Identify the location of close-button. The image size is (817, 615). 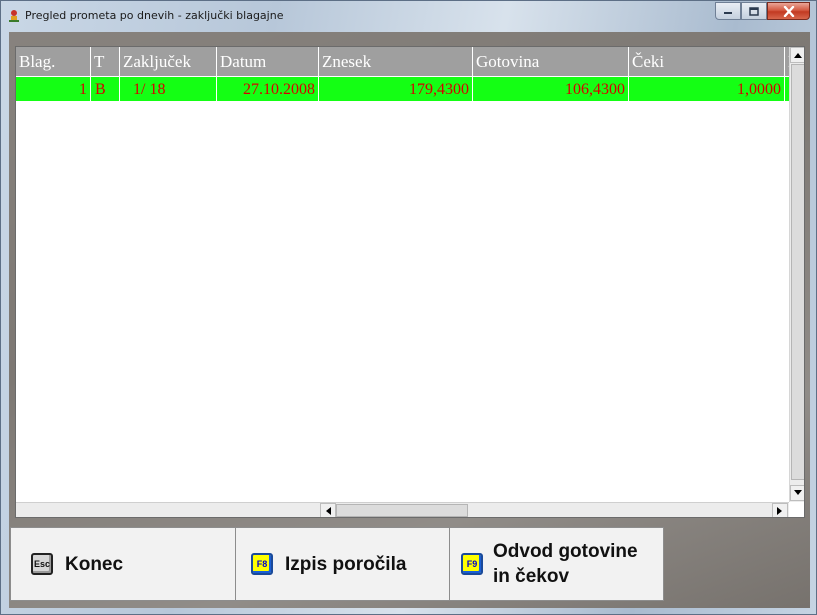
(788, 11).